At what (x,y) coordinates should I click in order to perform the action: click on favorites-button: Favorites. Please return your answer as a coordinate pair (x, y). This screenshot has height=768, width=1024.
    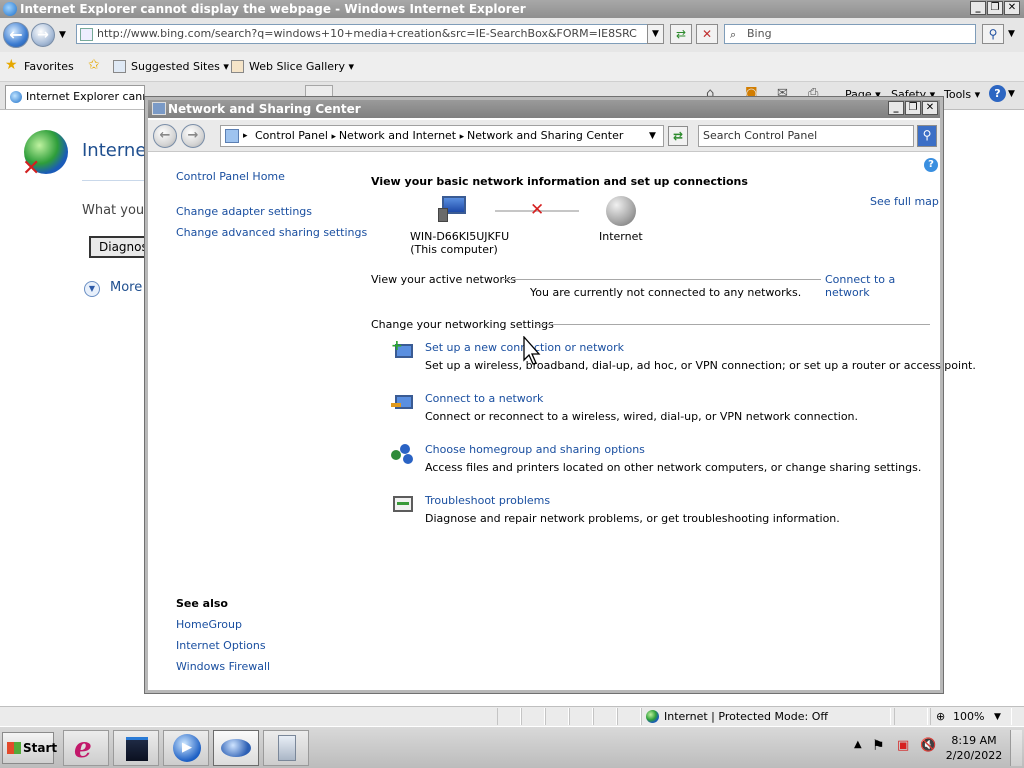
    Looking at the image, I should click on (49, 66).